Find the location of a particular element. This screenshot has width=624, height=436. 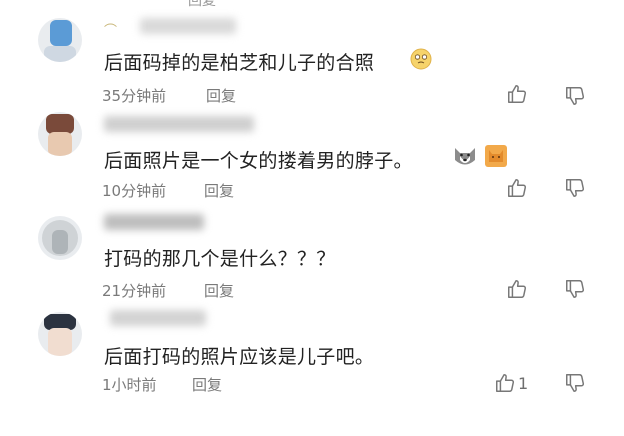

rainbow-icon: ⌒ is located at coordinates (111, 31).